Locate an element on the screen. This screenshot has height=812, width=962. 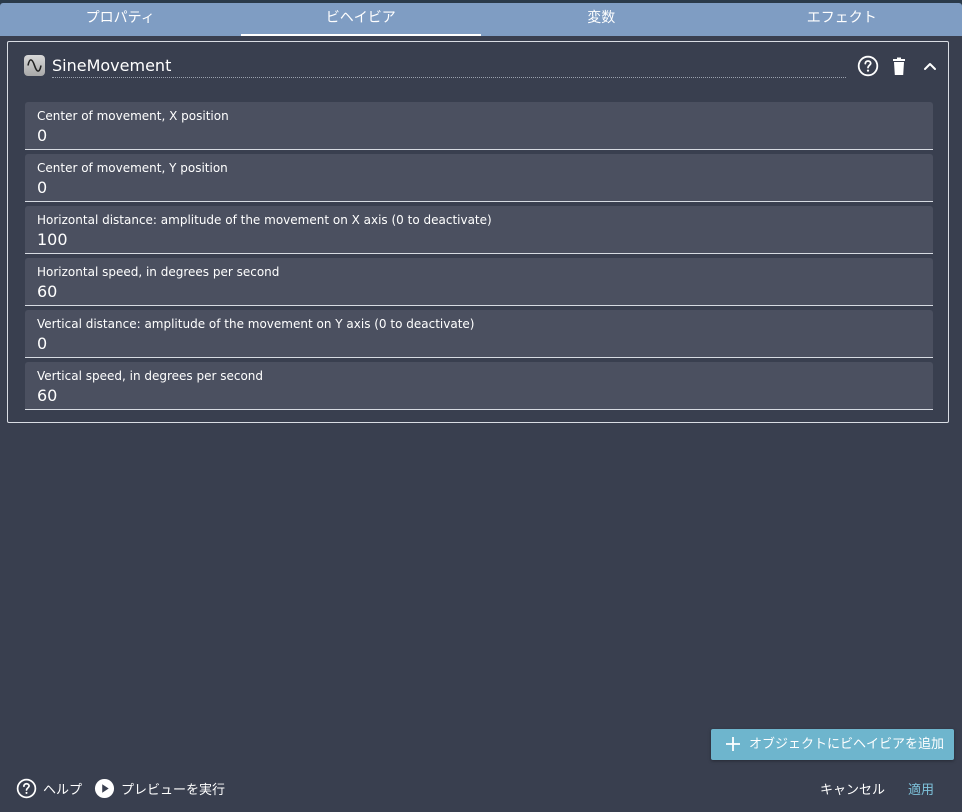
param-label: Center of movement, Y position is located at coordinates (132, 168).